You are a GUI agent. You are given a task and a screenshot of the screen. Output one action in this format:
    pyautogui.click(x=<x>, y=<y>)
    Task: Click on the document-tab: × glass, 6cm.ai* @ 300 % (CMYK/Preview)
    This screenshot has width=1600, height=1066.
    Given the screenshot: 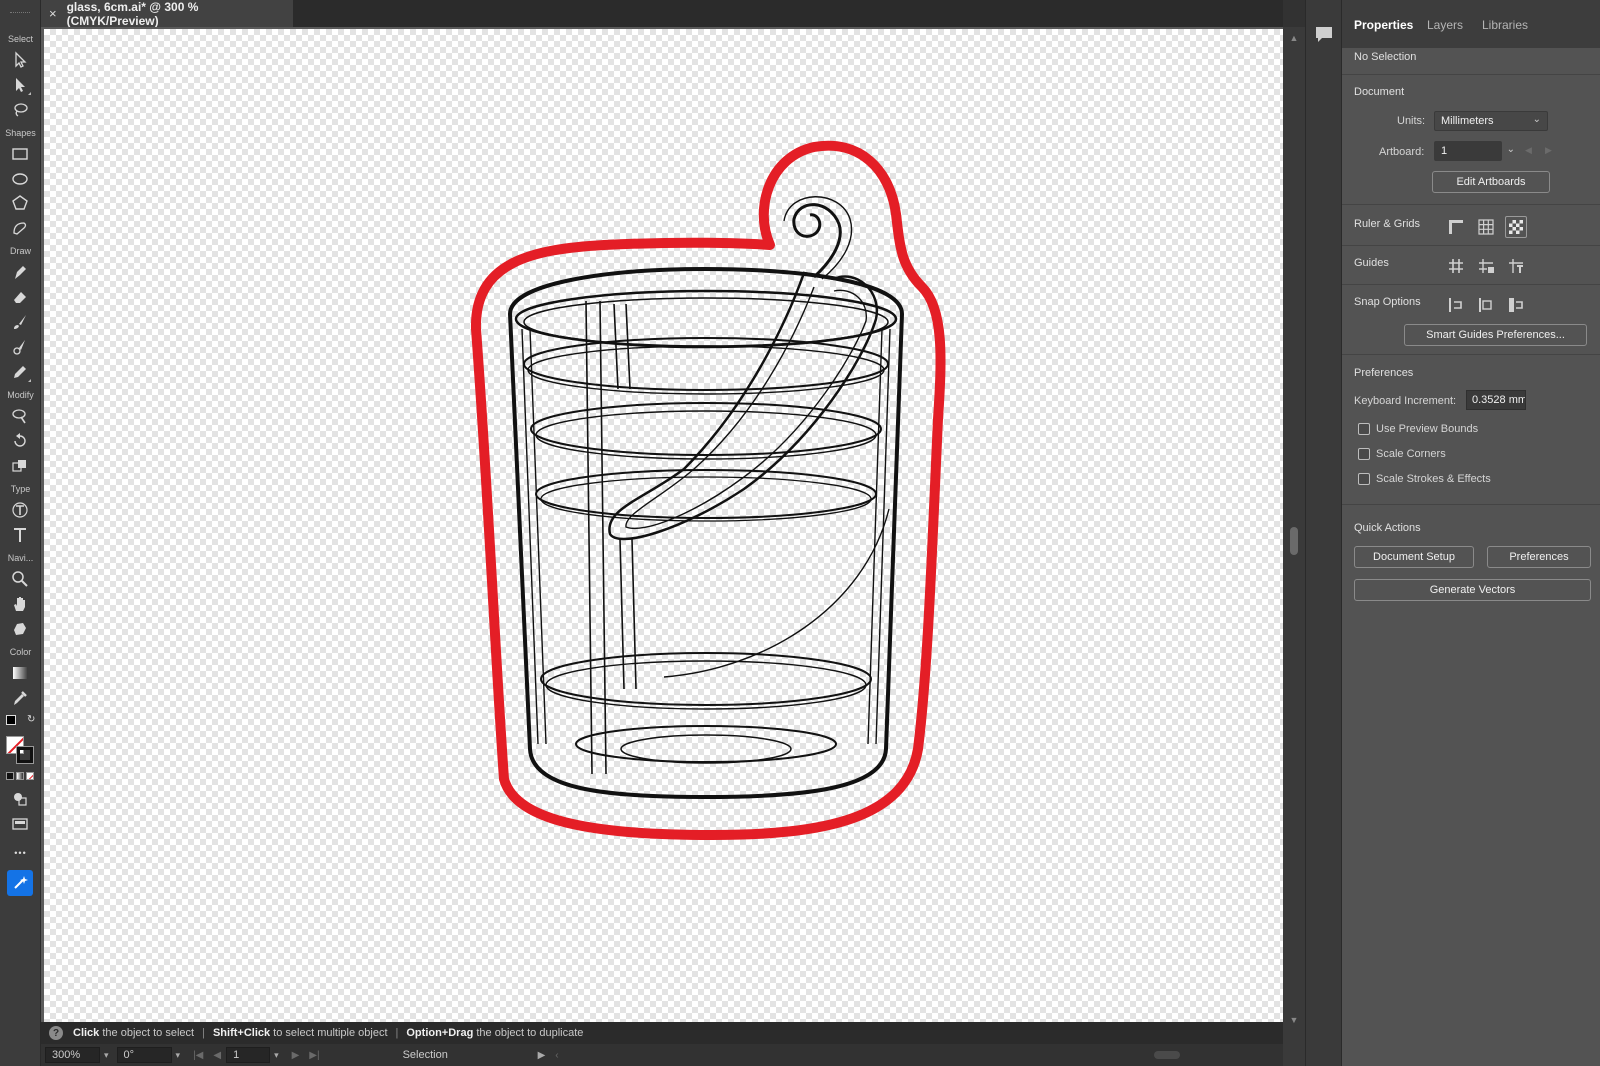 What is the action you would take?
    pyautogui.click(x=167, y=14)
    